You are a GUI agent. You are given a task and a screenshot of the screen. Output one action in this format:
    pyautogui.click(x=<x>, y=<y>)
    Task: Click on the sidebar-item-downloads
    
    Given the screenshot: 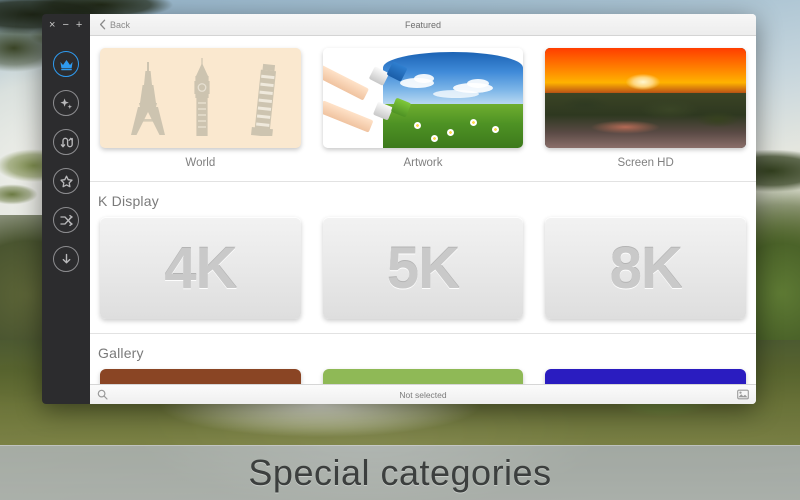 What is the action you would take?
    pyautogui.click(x=66, y=259)
    